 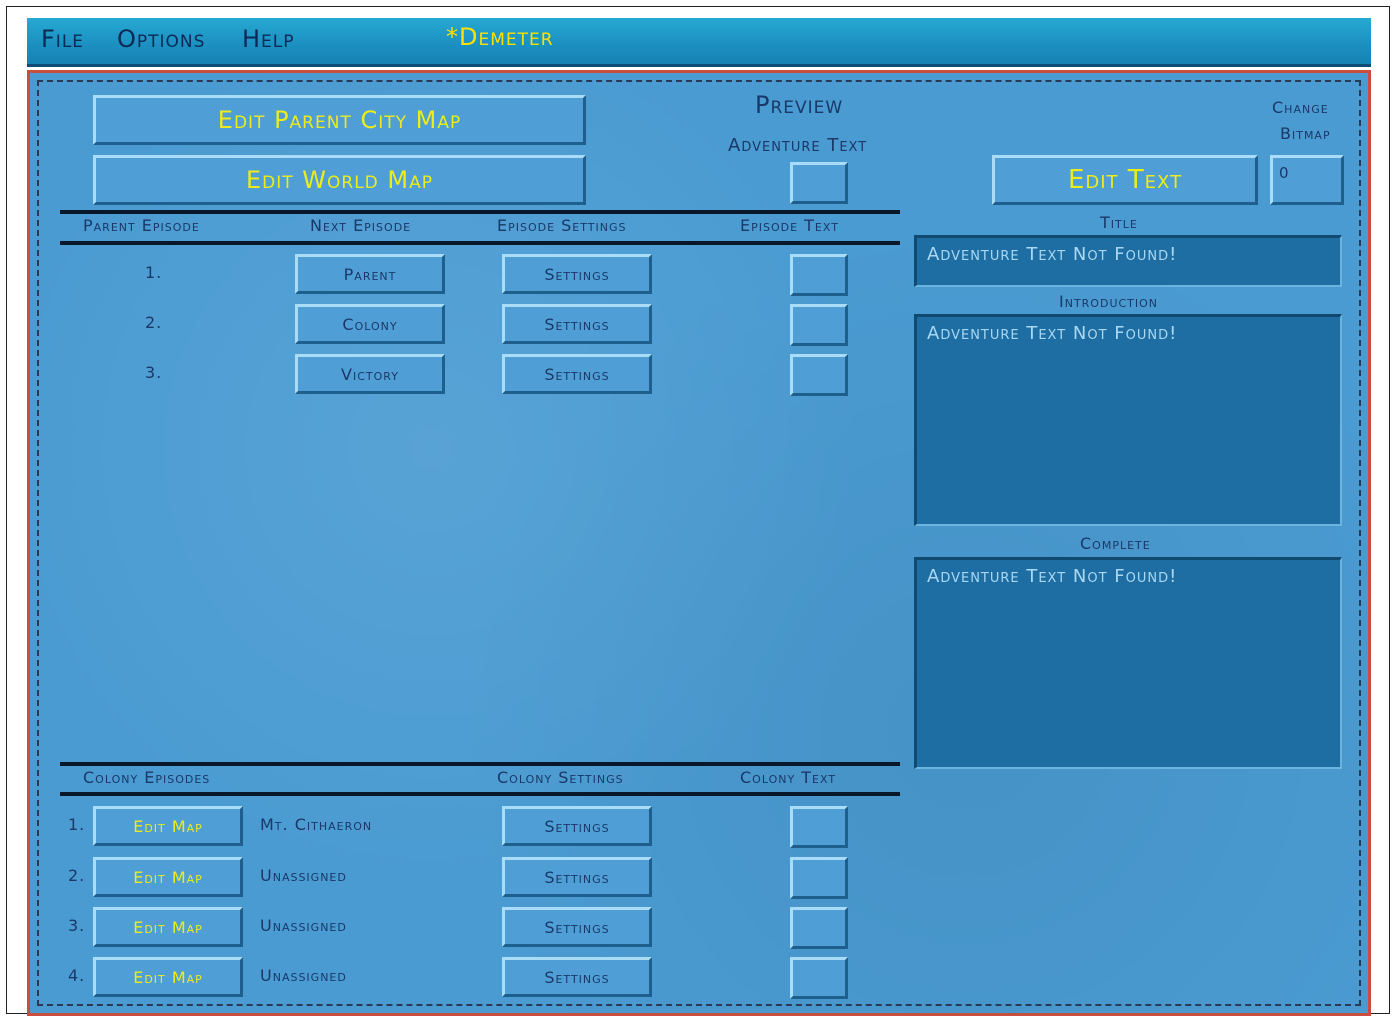 I want to click on edit-parent-city-map-label: Edit Parent City Map, so click(x=339, y=120).